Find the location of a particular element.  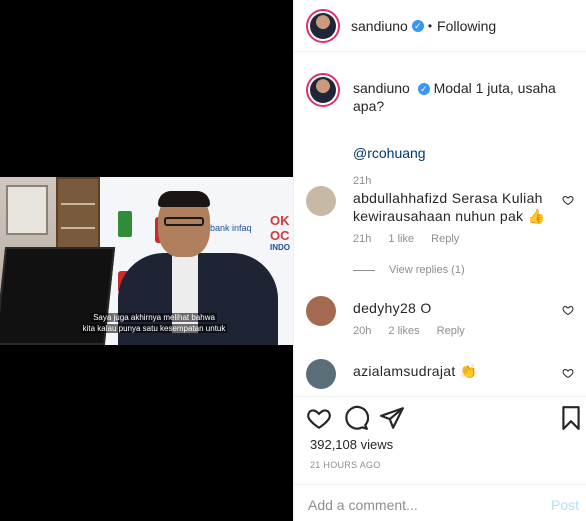

comment-body: O is located at coordinates (426, 308).